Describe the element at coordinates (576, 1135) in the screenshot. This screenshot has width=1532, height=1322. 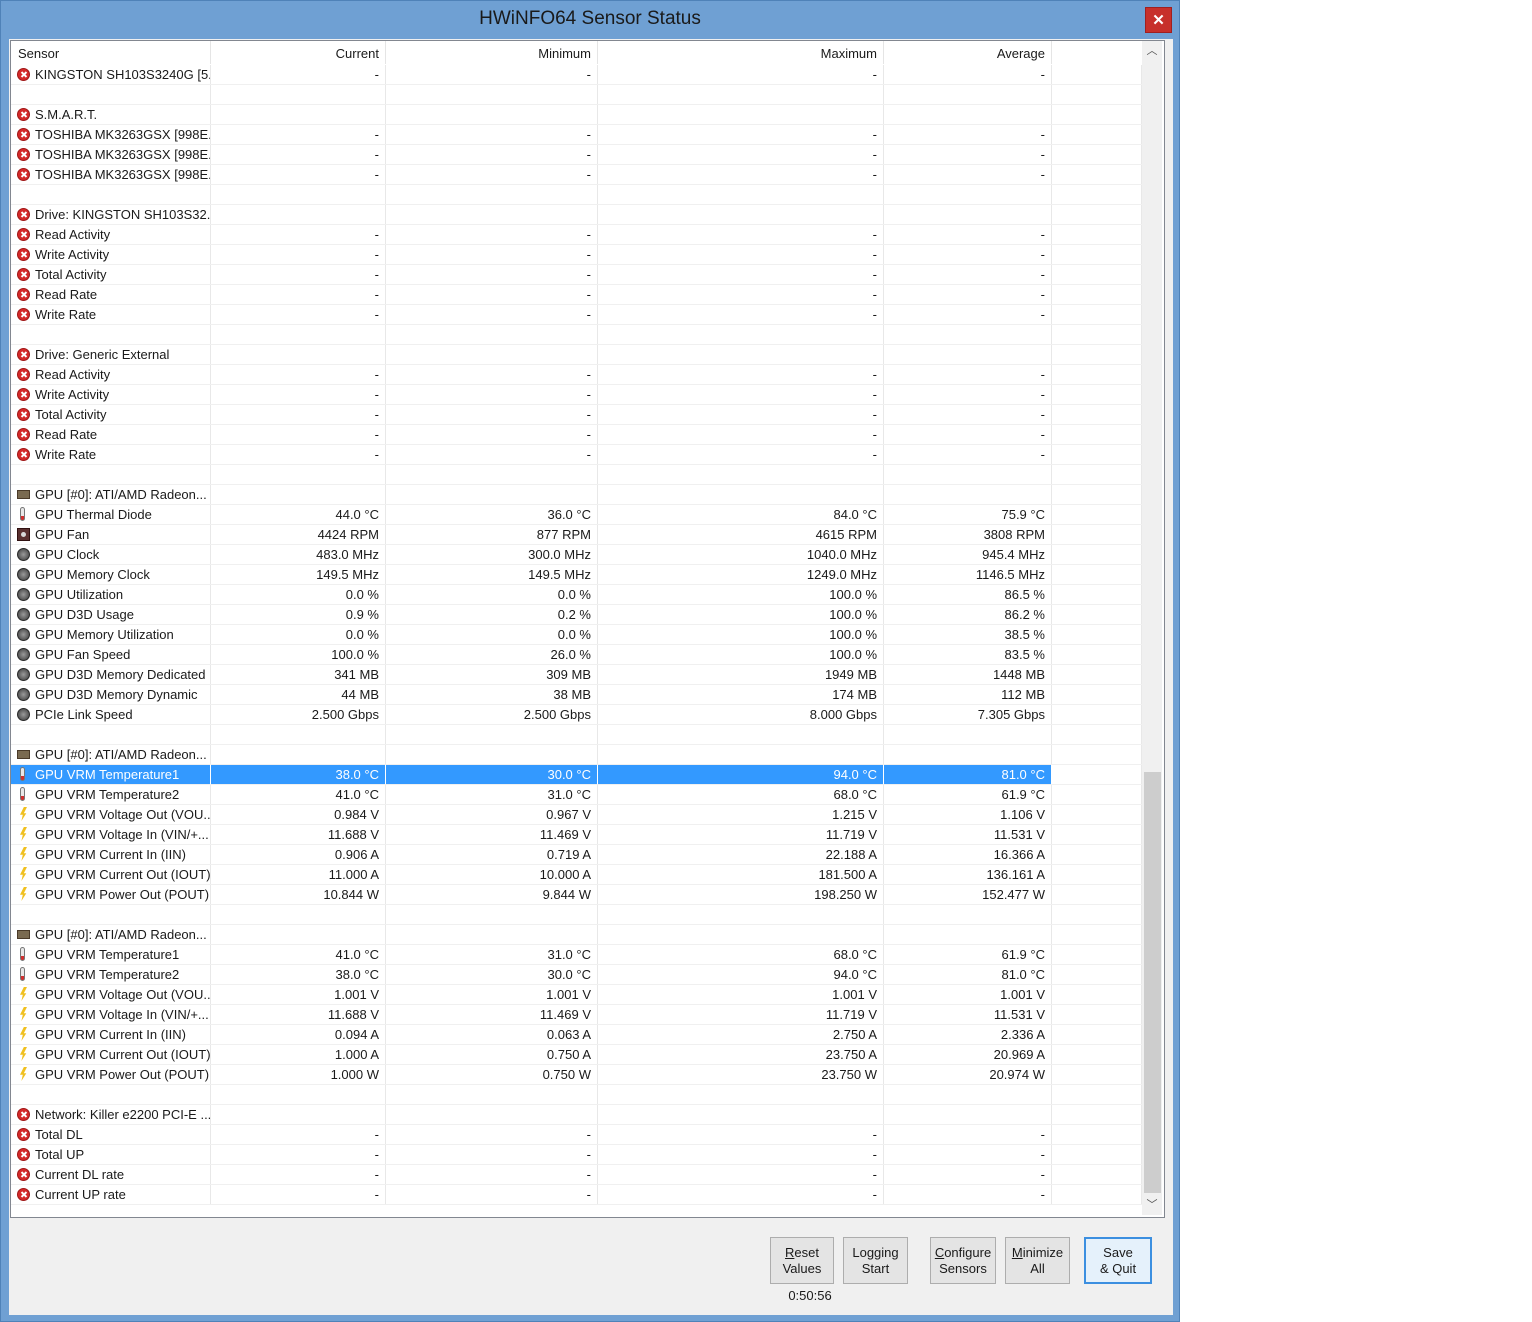
I see `table-row: Total DL - - - -` at that location.